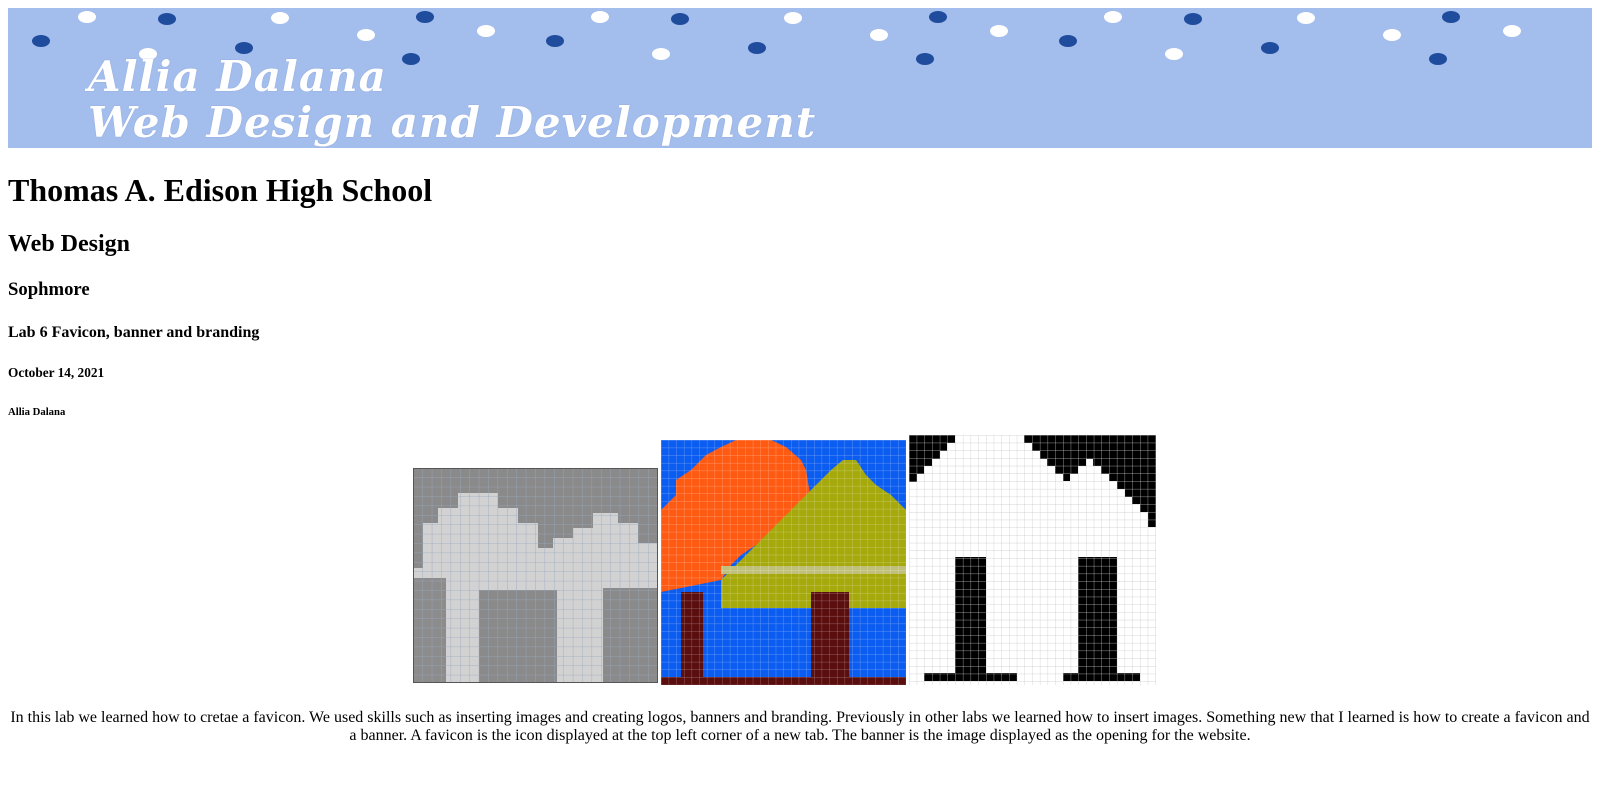  I want to click on banner-title: Allia Dalana Web Design and Development, so click(452, 100).